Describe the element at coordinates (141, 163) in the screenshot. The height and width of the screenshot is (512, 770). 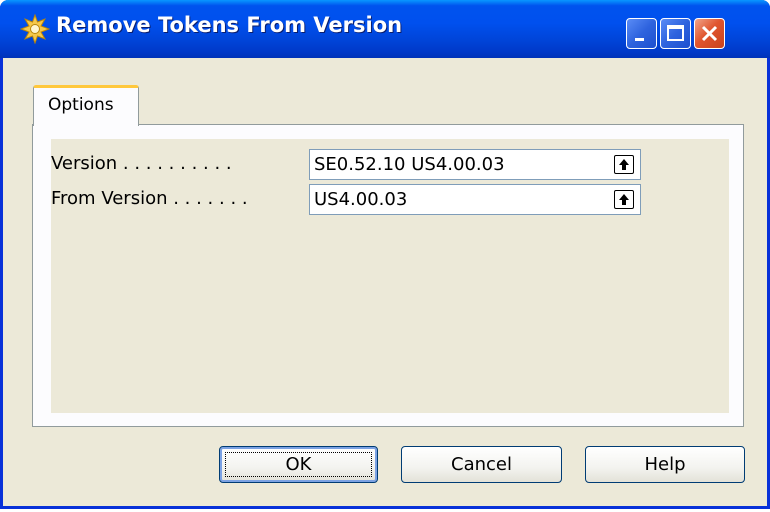
I see `version-label: Version . . . . . . . . . .` at that location.